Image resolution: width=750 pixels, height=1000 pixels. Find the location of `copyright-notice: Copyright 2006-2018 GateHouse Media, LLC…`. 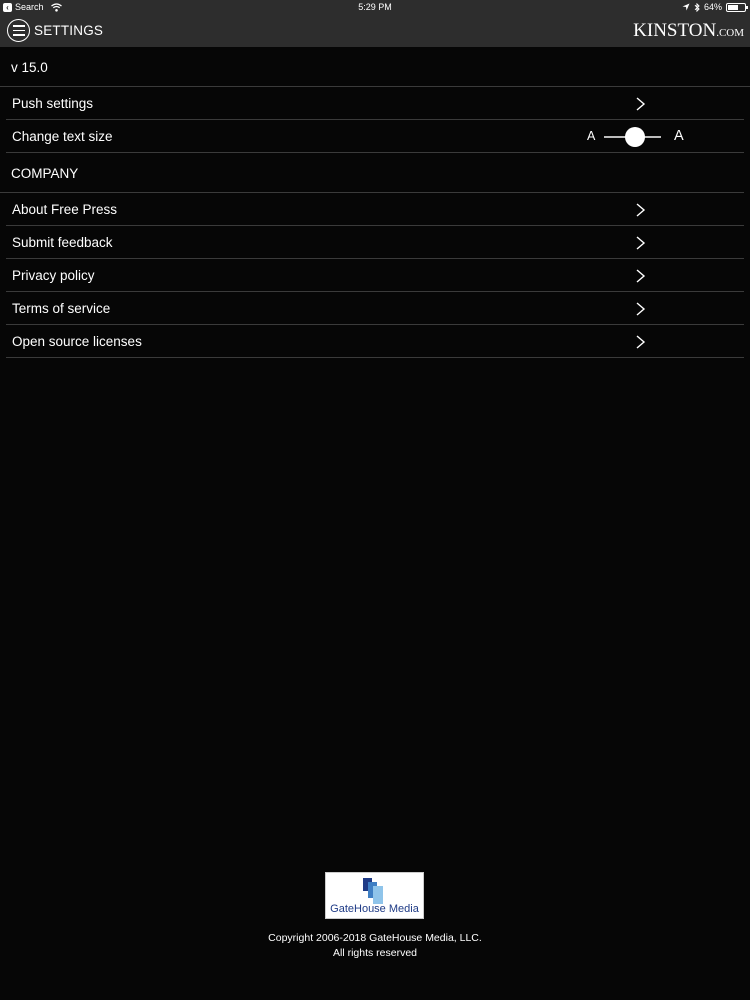

copyright-notice: Copyright 2006-2018 GateHouse Media, LLC… is located at coordinates (375, 945).